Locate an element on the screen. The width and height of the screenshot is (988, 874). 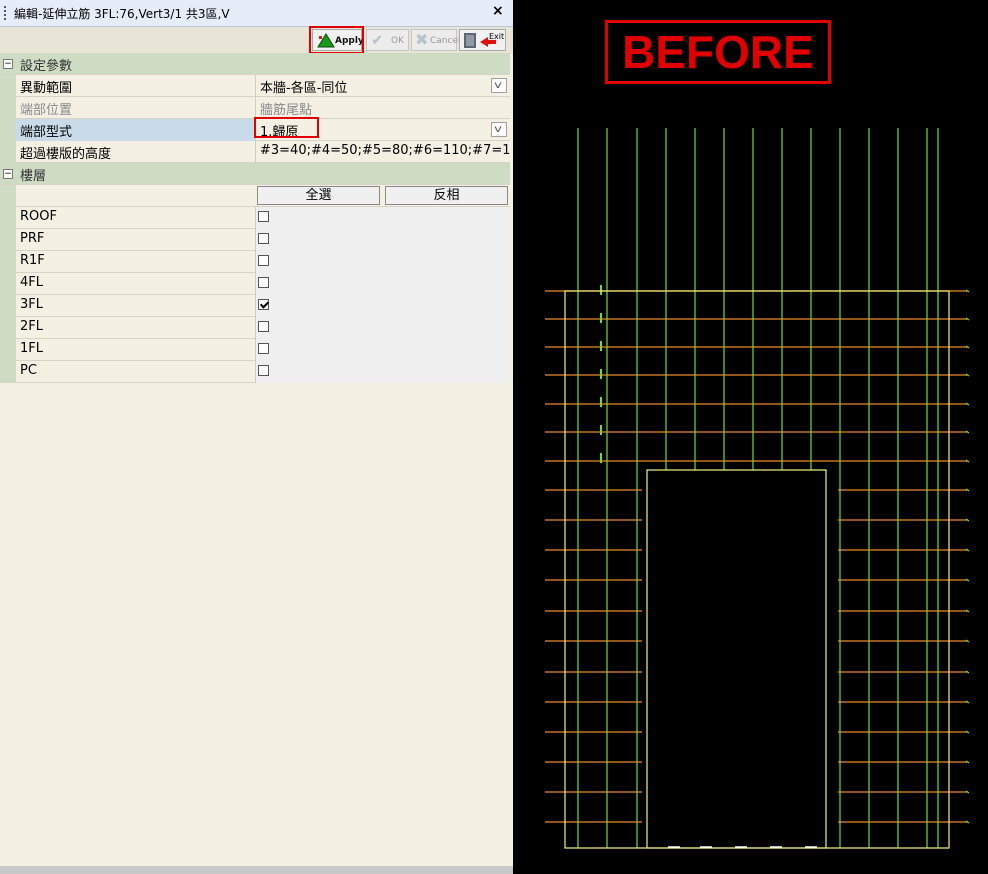
floor-row: 4FL is located at coordinates (255, 284).